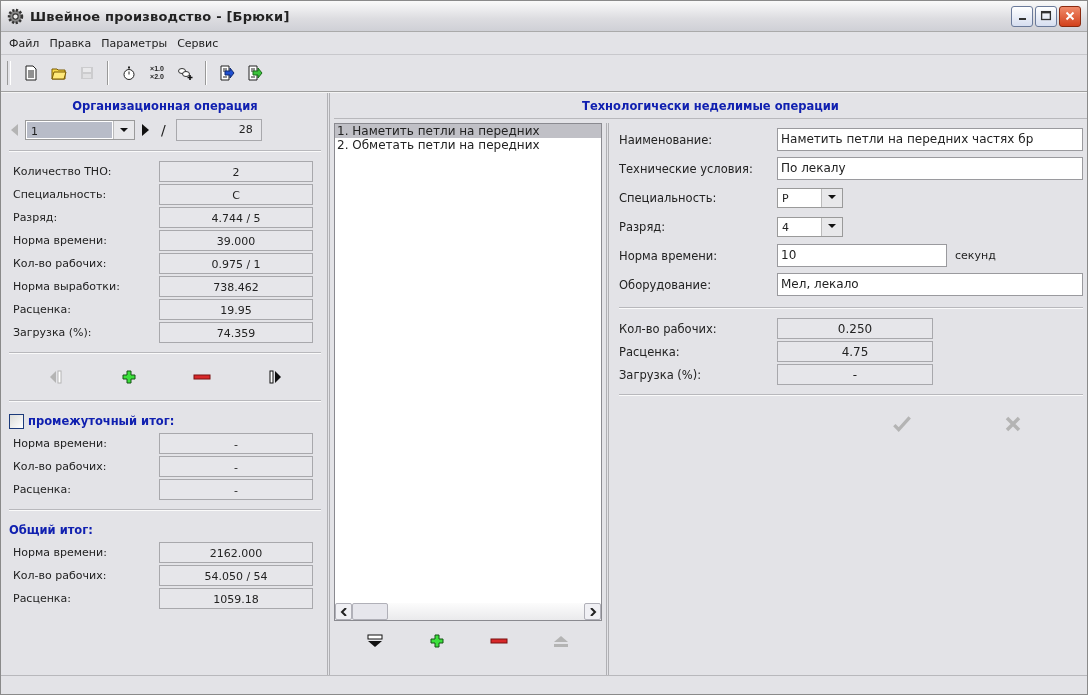 The width and height of the screenshot is (1088, 695). I want to click on triangle-right-icon, so click(146, 130).